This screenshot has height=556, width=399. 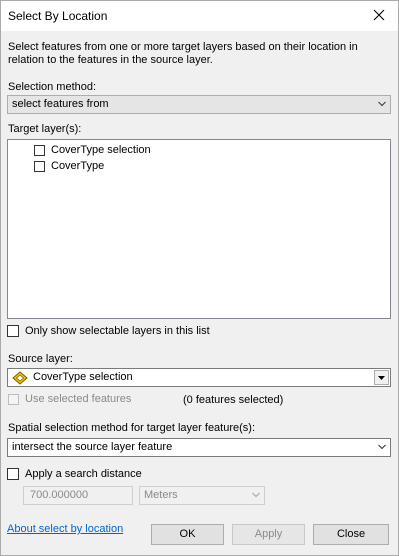 What do you see at coordinates (199, 377) in the screenshot?
I see `source-layer-dropdown: CoverType selection` at bounding box center [199, 377].